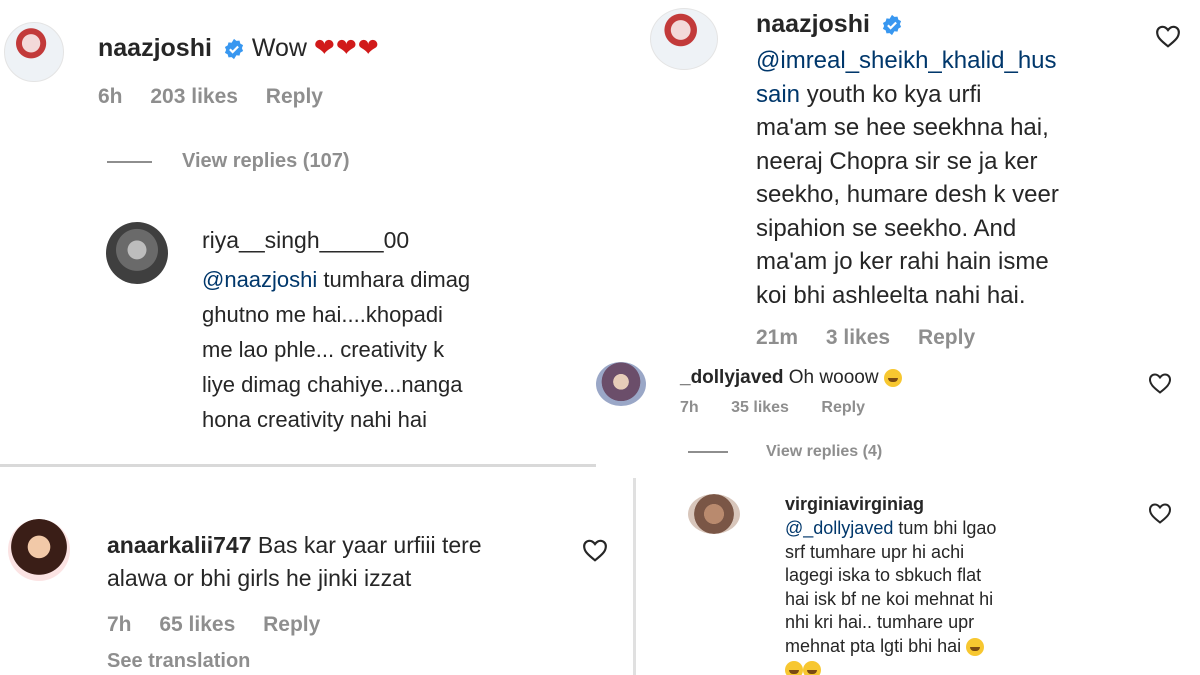 Image resolution: width=1200 pixels, height=675 pixels. I want to click on view-replies-button: View replies (107), so click(228, 161).